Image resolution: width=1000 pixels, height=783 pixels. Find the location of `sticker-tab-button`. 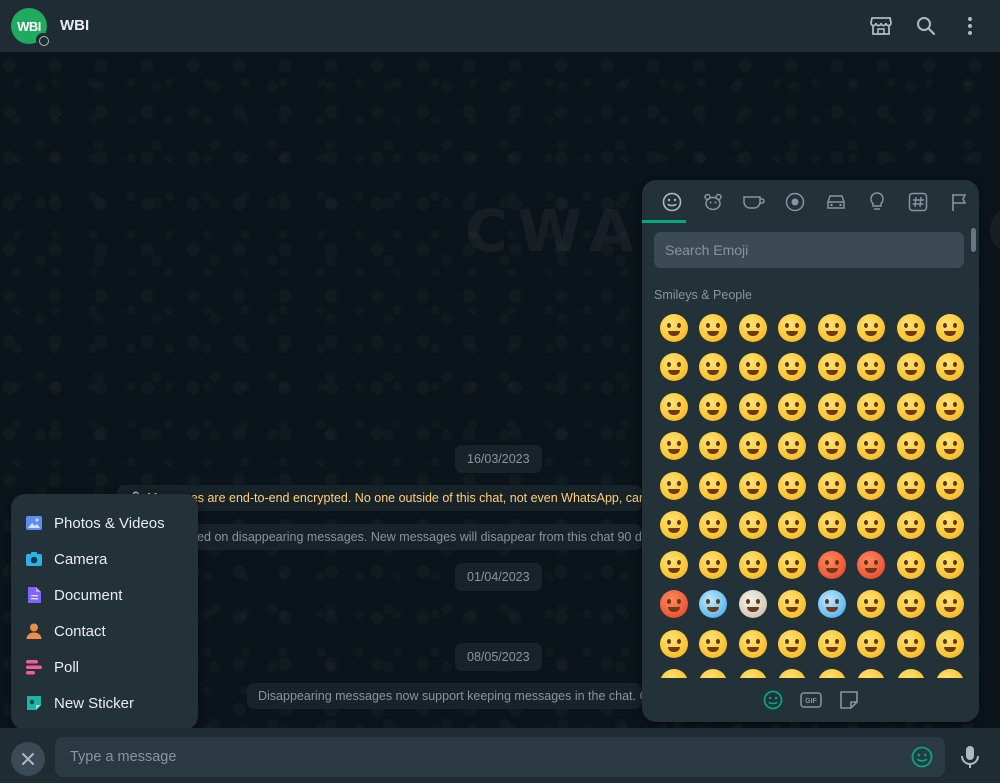

sticker-tab-button is located at coordinates (849, 700).